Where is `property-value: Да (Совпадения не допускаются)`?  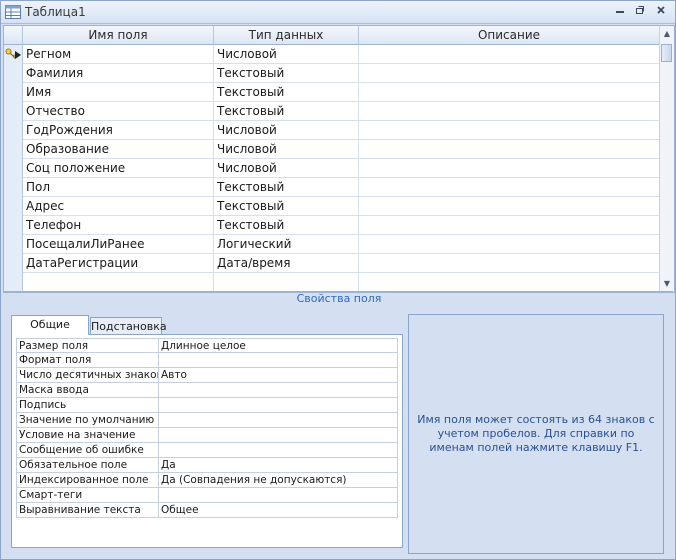
property-value: Да (Совпадения не допускаются) is located at coordinates (278, 480).